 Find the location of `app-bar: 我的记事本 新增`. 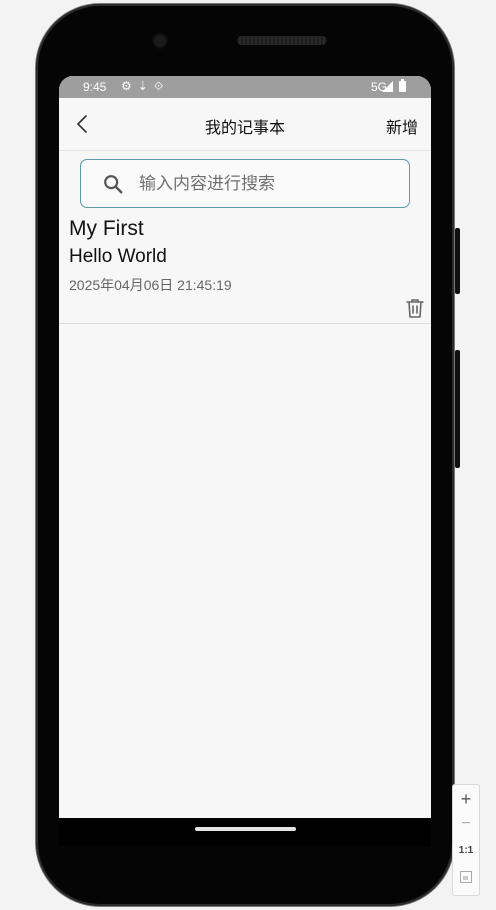

app-bar: 我的记事本 新增 is located at coordinates (245, 124).